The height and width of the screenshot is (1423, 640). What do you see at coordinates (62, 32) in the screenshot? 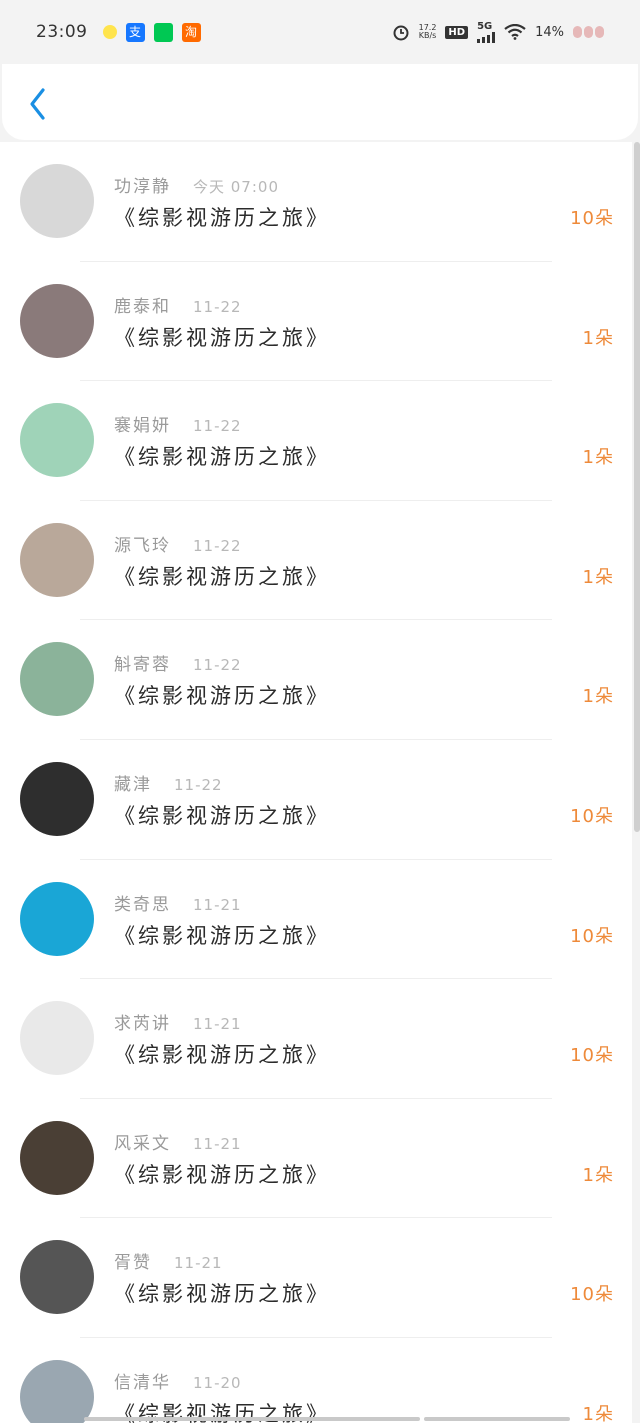
I see `status-time: 23:09` at bounding box center [62, 32].